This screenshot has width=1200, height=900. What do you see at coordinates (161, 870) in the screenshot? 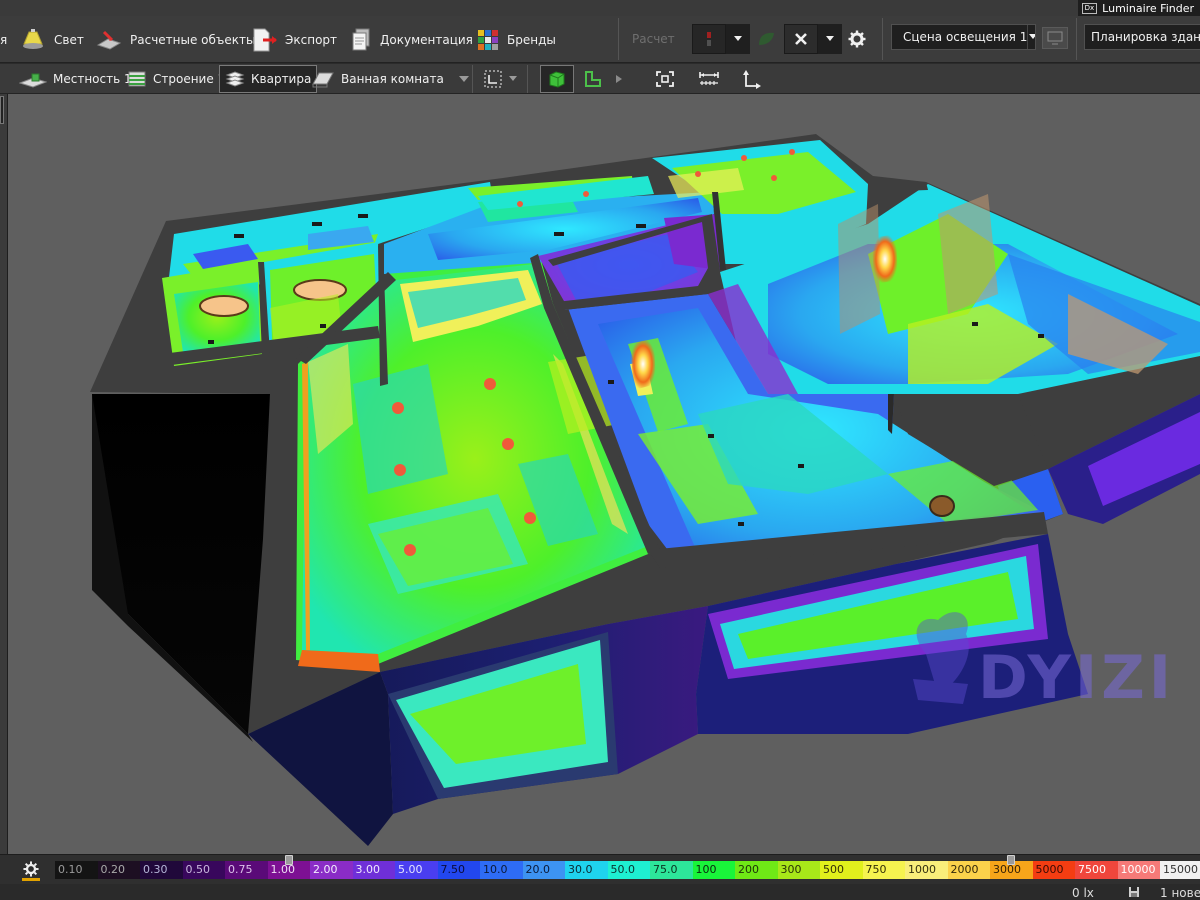
I see `legend-cell: 0.30` at bounding box center [161, 870].